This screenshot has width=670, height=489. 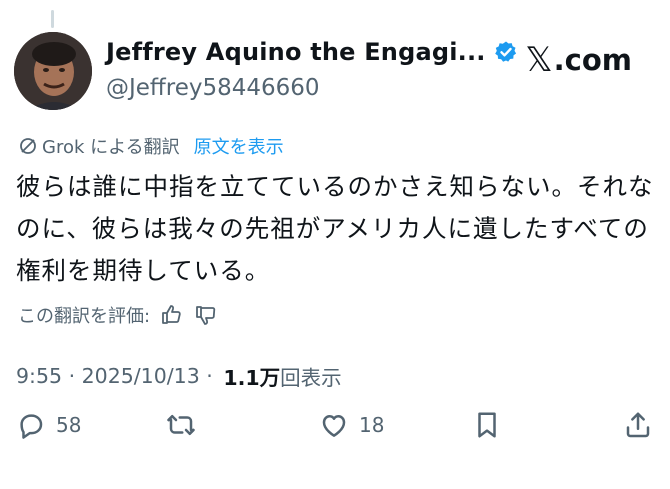 I want to click on bookmark-button, so click(x=487, y=425).